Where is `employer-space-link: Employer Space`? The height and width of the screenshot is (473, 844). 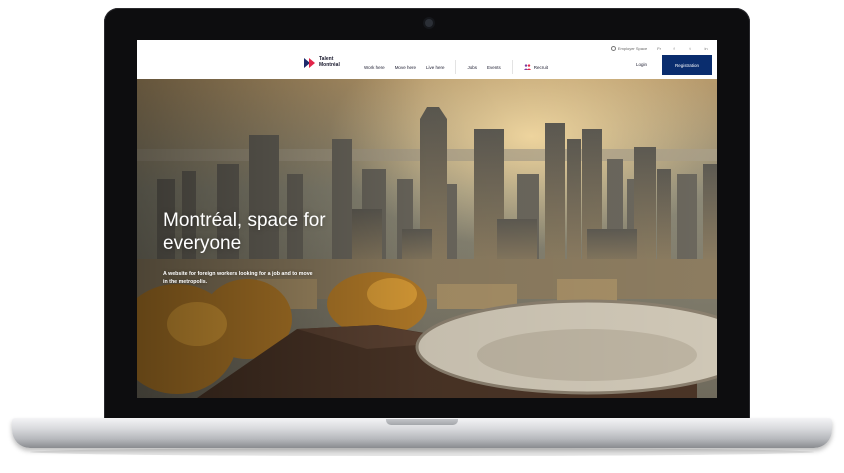 employer-space-link: Employer Space is located at coordinates (629, 48).